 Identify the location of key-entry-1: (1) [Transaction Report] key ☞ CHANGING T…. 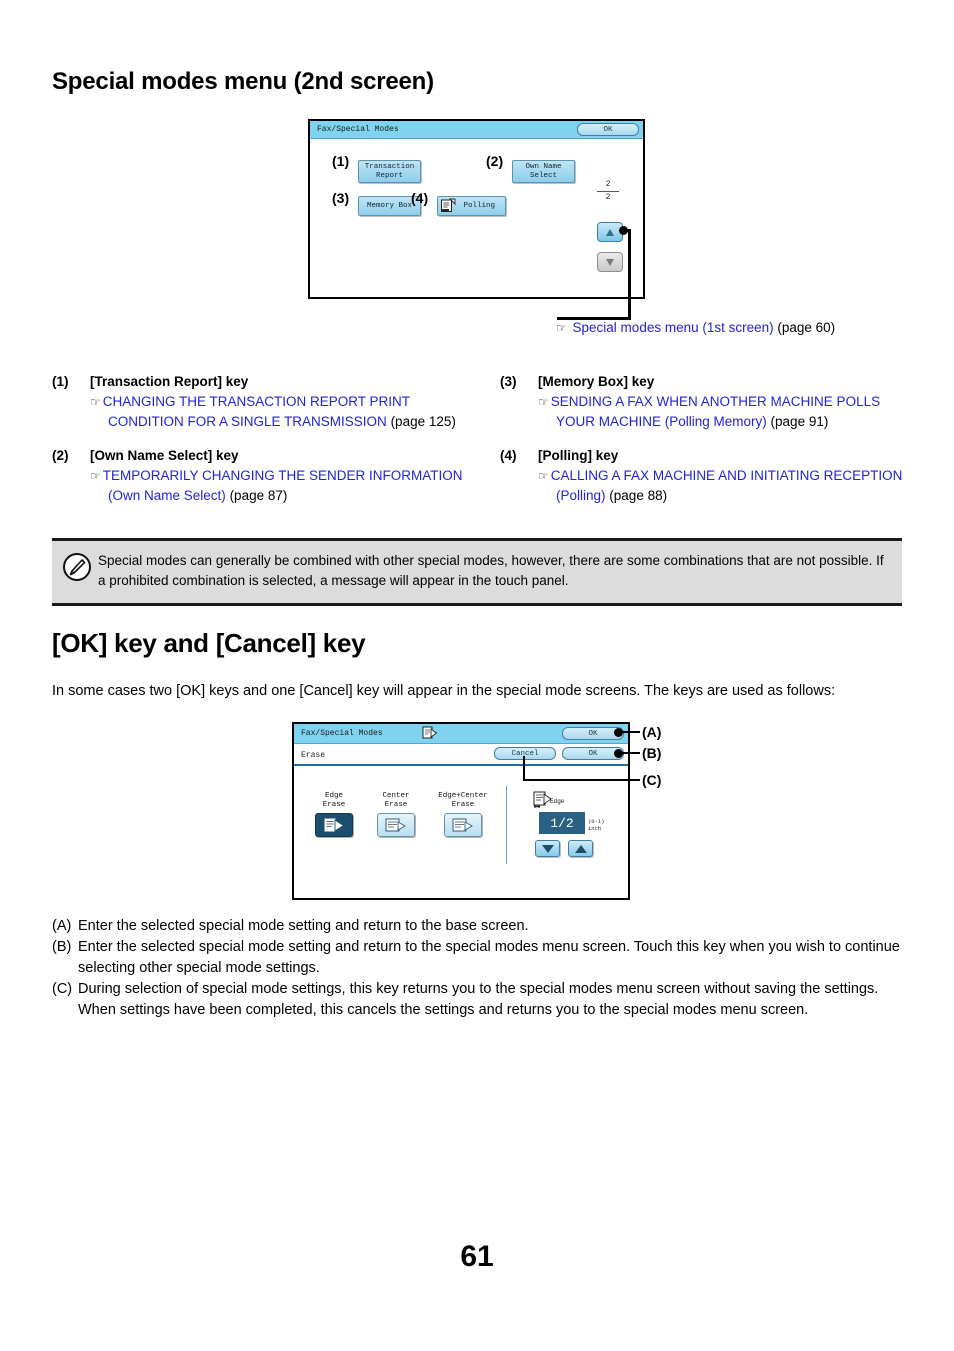
(267, 403).